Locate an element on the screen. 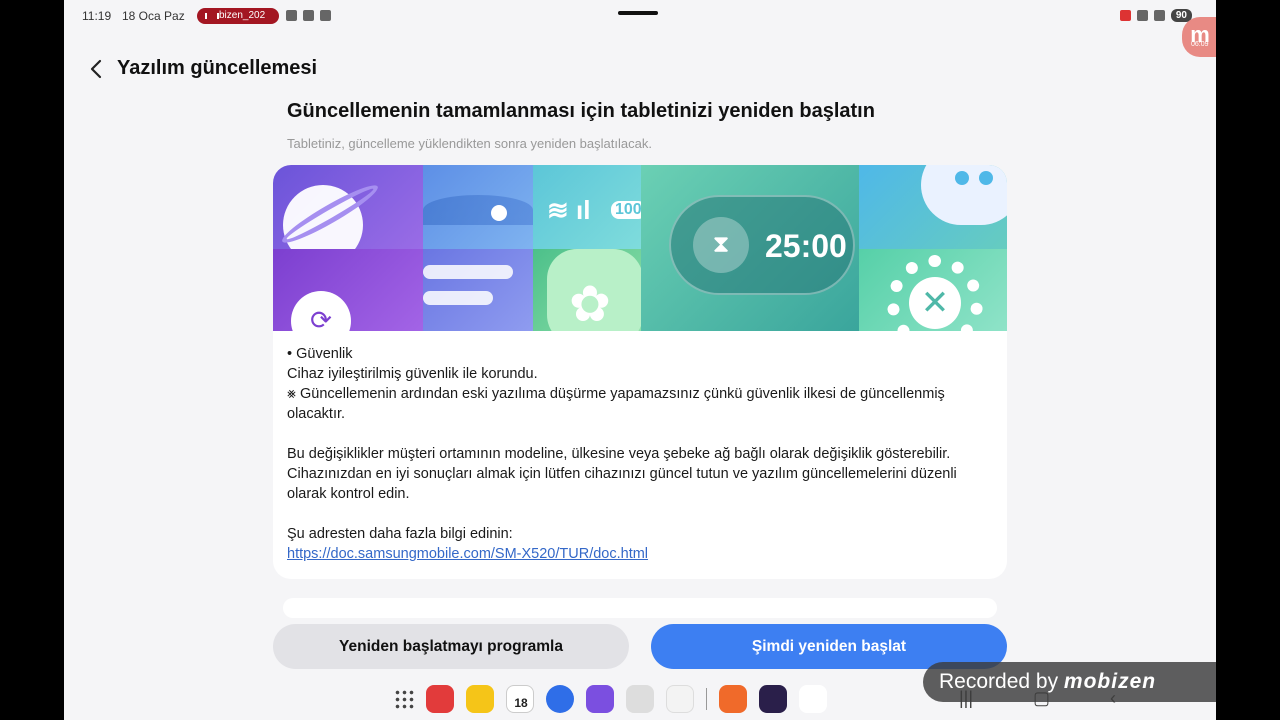  wifi-signal-icon: ≋ ıl is located at coordinates (569, 210).